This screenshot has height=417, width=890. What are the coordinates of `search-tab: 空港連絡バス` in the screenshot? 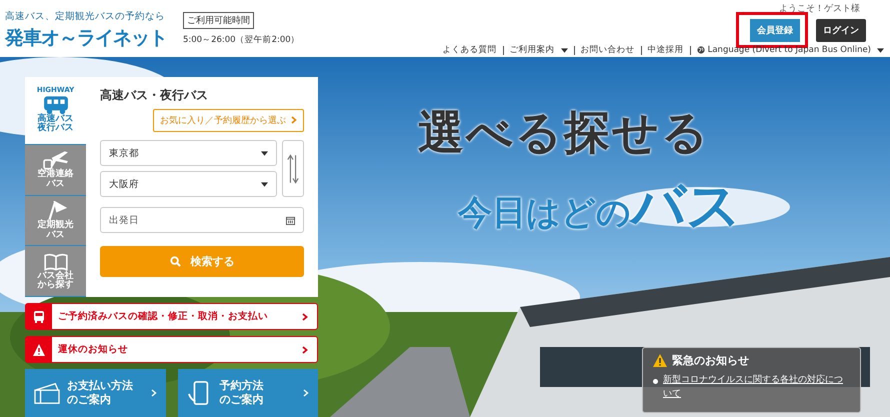 It's located at (55, 170).